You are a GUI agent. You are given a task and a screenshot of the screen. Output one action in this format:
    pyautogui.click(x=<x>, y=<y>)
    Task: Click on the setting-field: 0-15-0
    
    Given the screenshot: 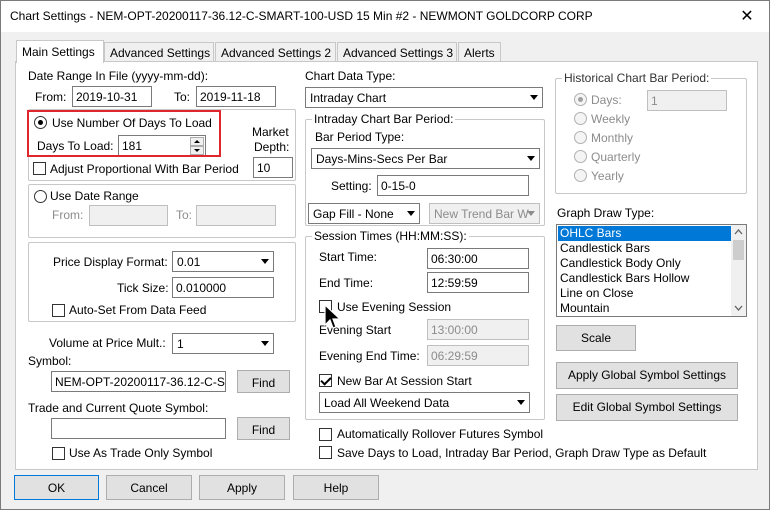 What is the action you would take?
    pyautogui.click(x=453, y=185)
    